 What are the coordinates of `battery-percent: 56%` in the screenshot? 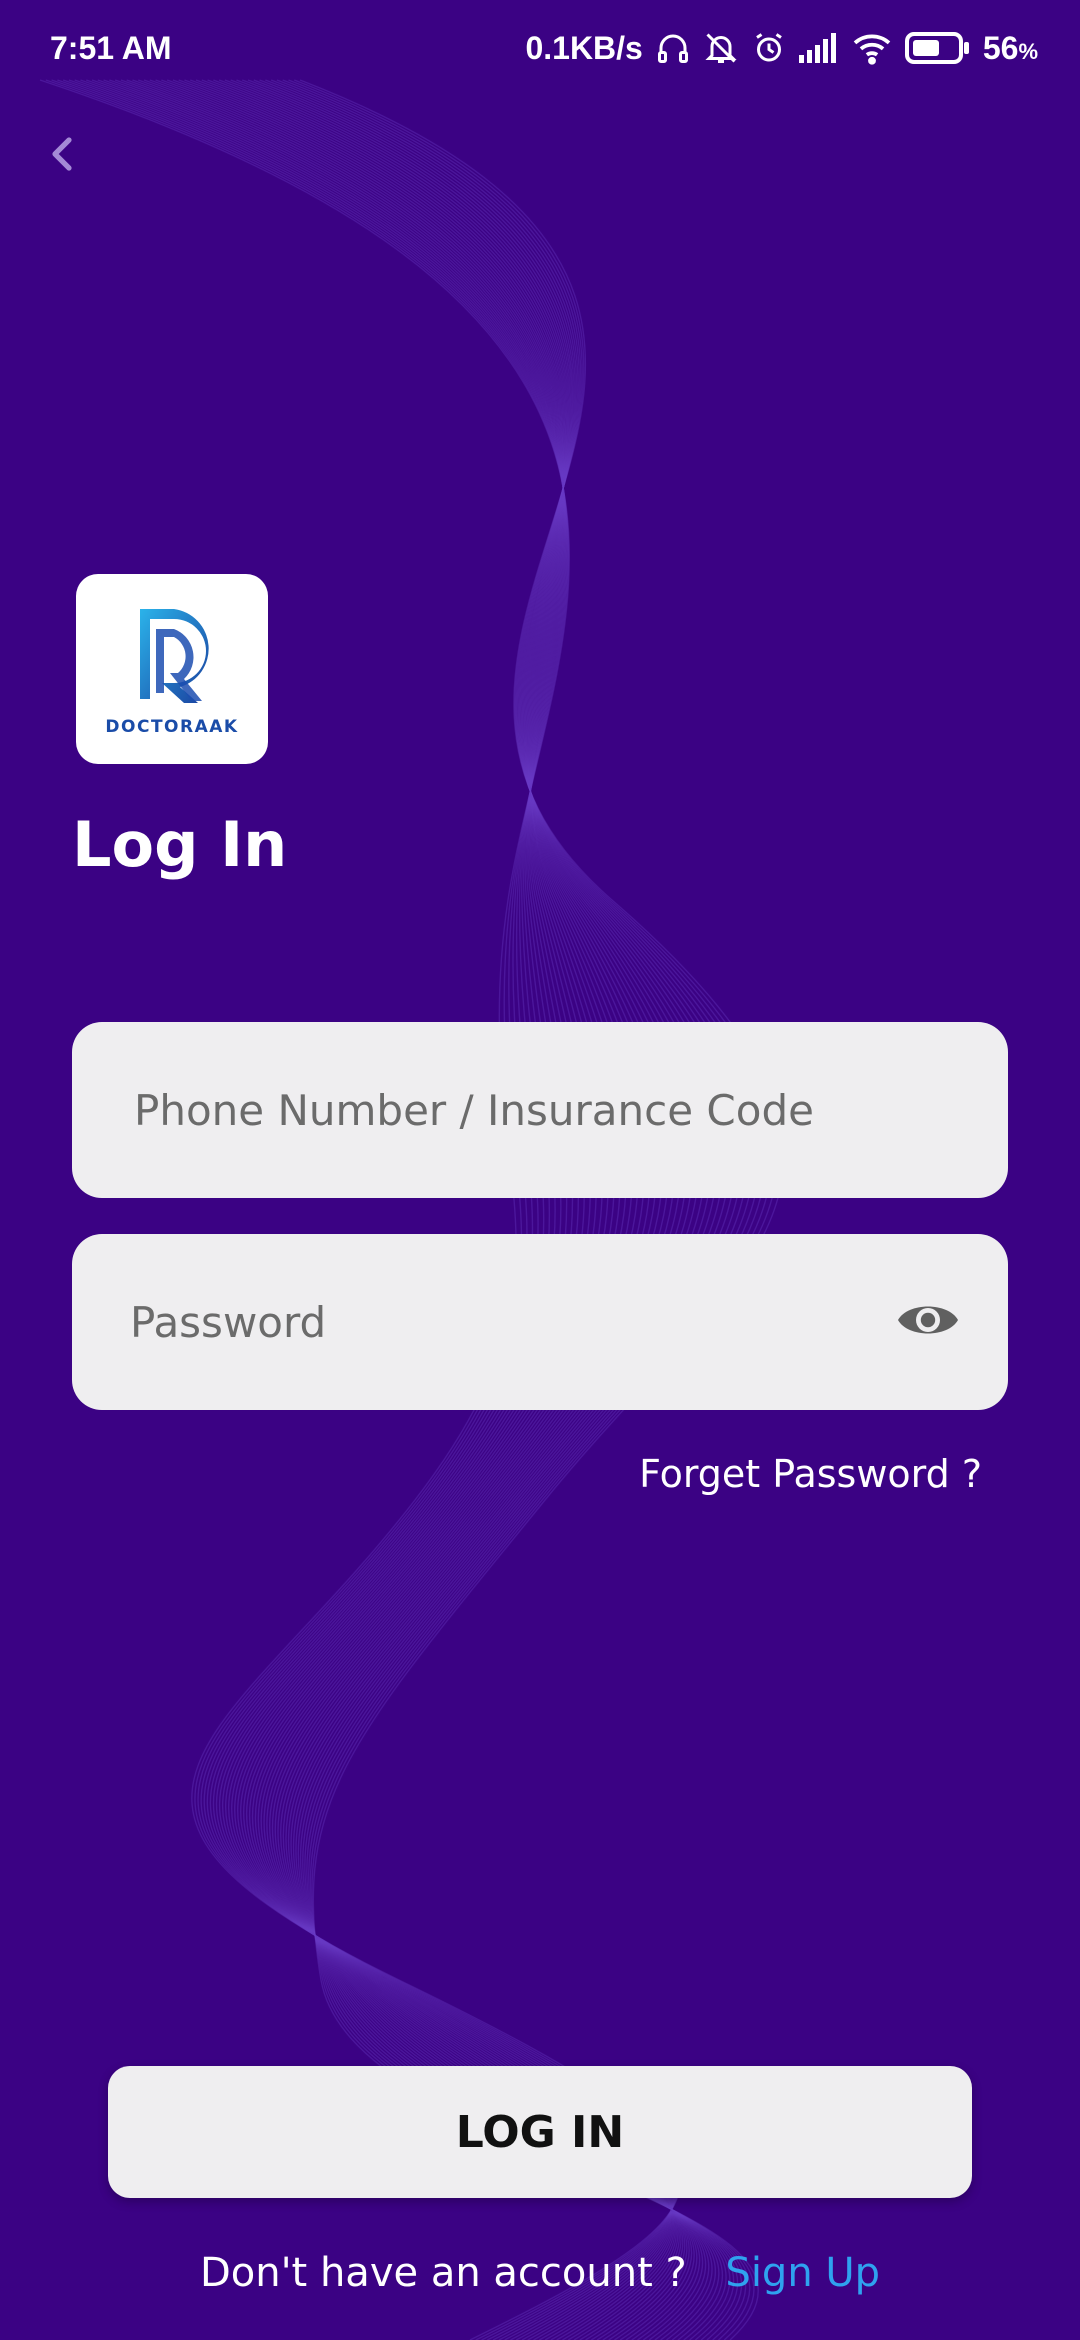 It's located at (1010, 47).